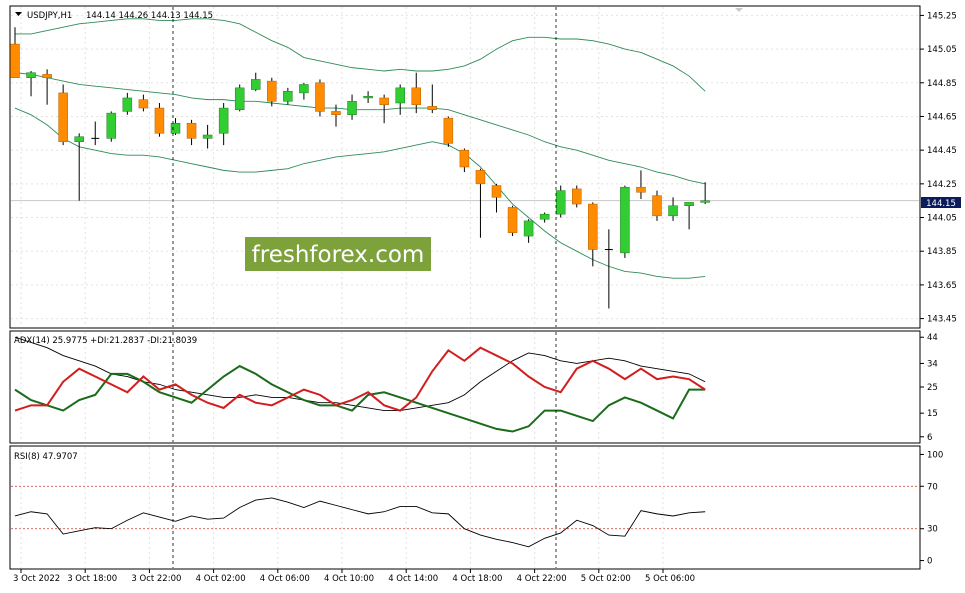  What do you see at coordinates (92, 579) in the screenshot?
I see `time-tick-label: 3 Oct 18:00` at bounding box center [92, 579].